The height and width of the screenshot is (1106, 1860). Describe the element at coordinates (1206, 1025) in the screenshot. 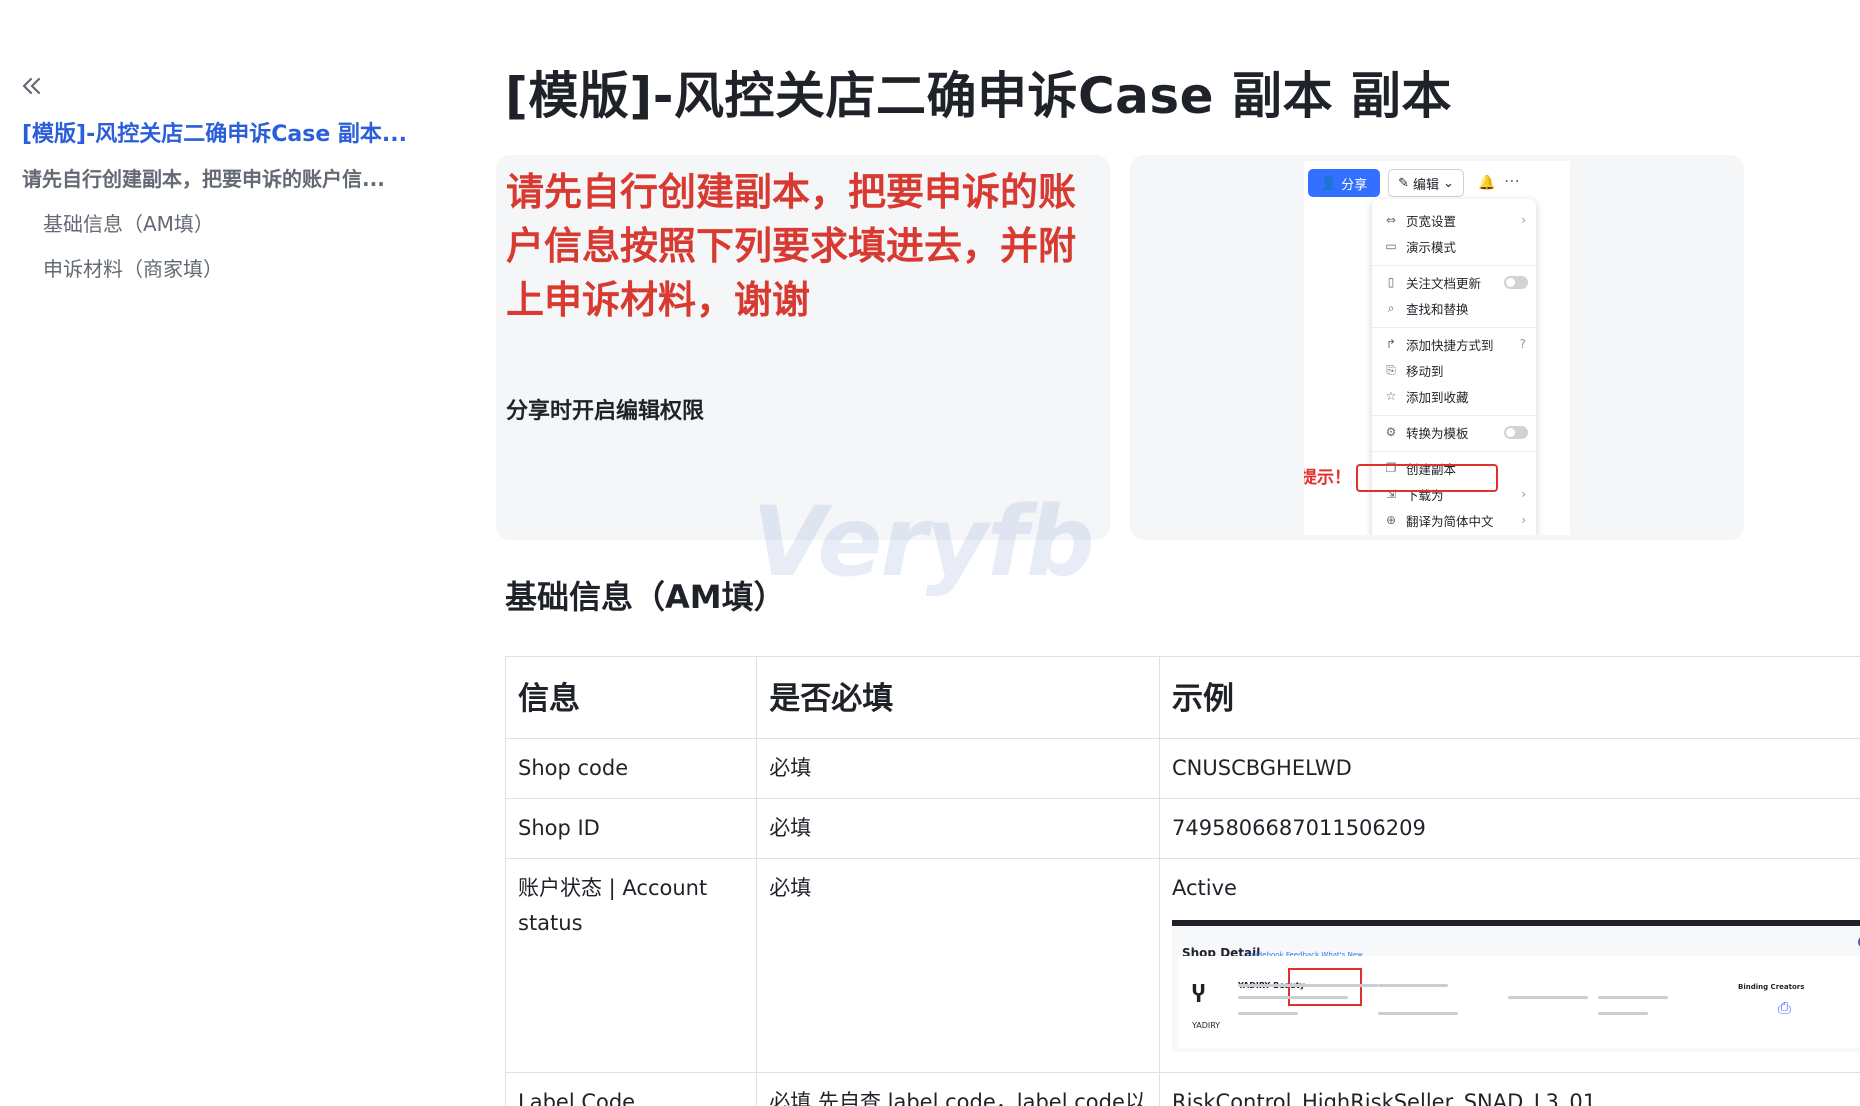

I see `shop-logo-text: YADIRY` at that location.